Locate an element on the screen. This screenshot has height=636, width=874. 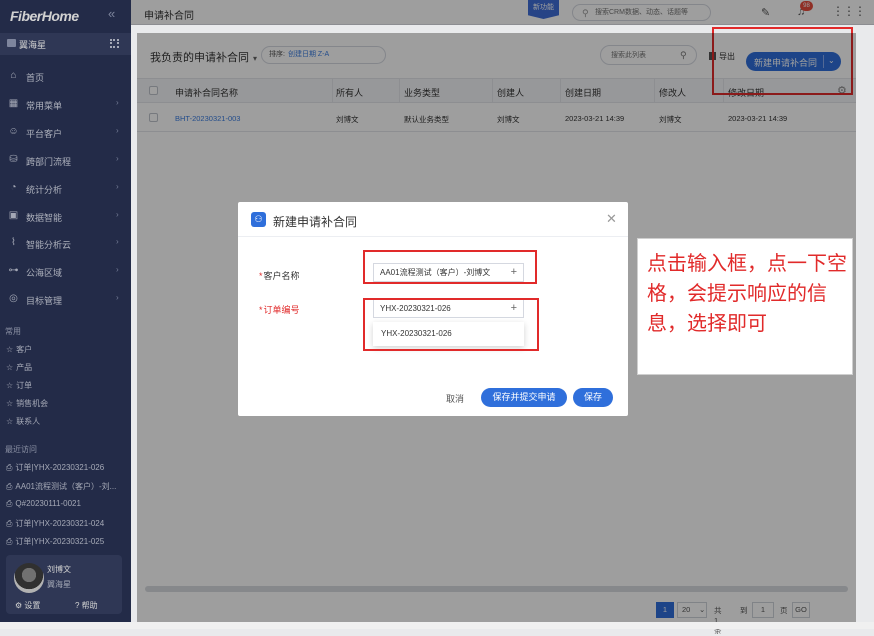
close-icon: ✕ is located at coordinates (611, 219).